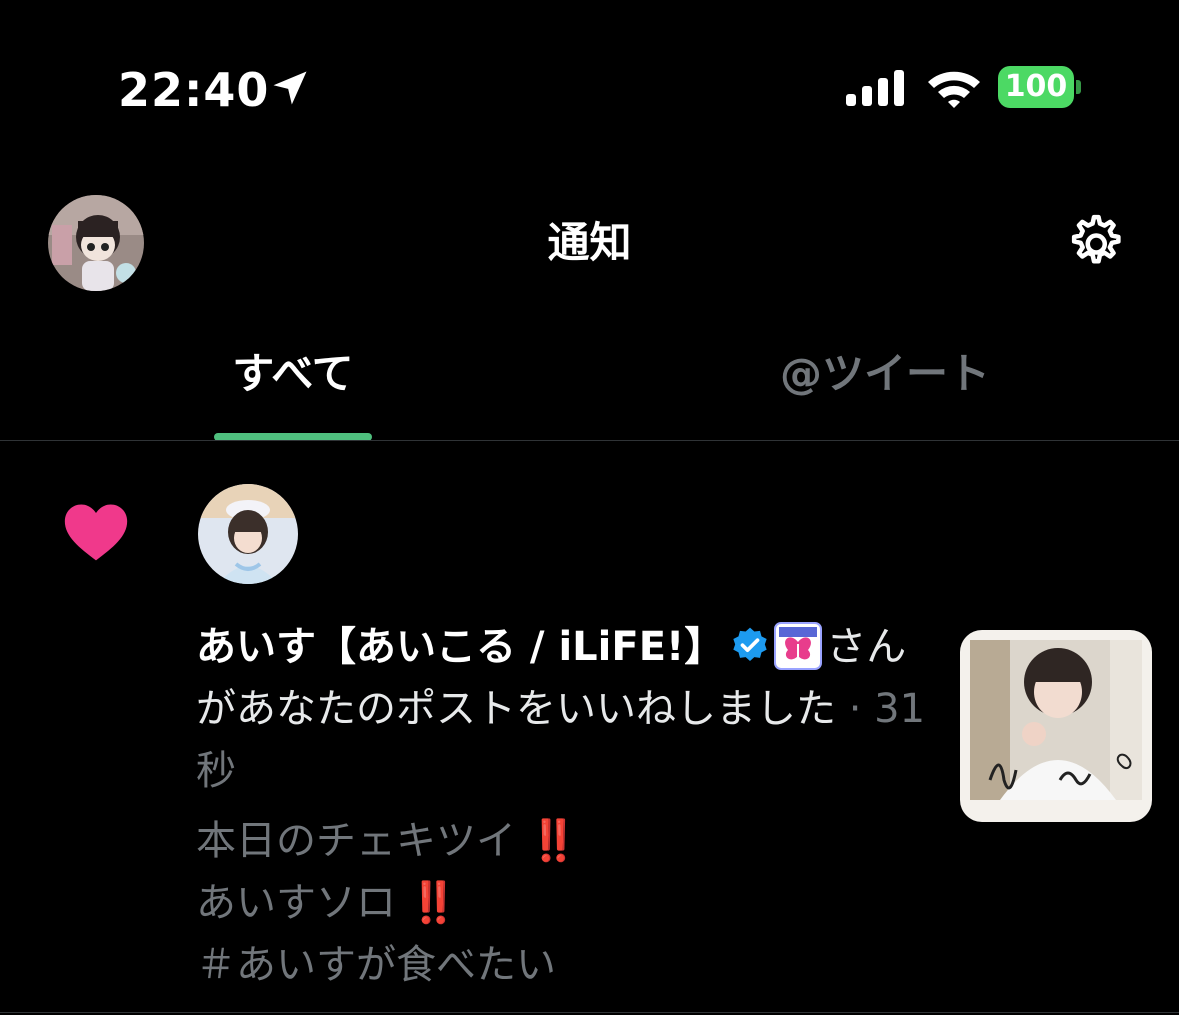 This screenshot has height=1015, width=1179. I want to click on tab-all: すべて, so click(293, 374).